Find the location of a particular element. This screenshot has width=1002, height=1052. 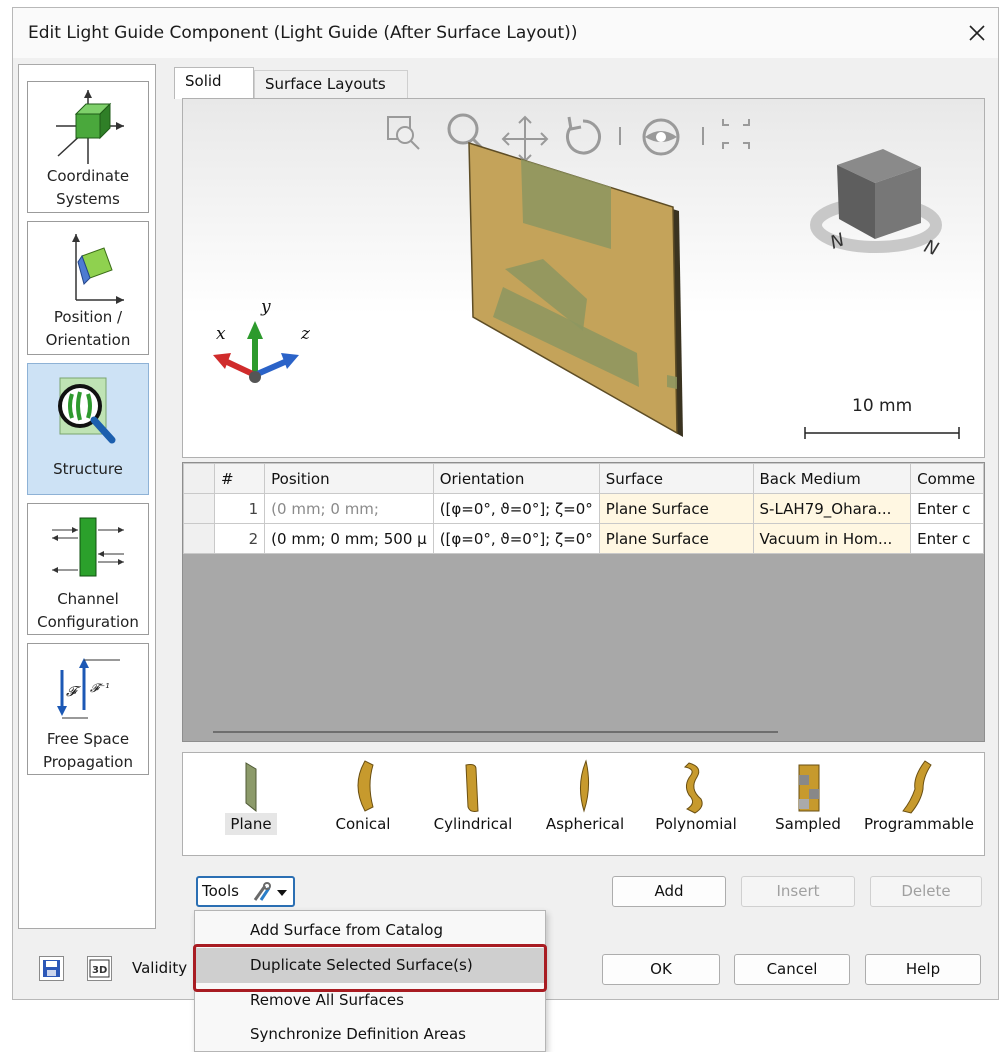

tab-solid: Solid is located at coordinates (214, 83).